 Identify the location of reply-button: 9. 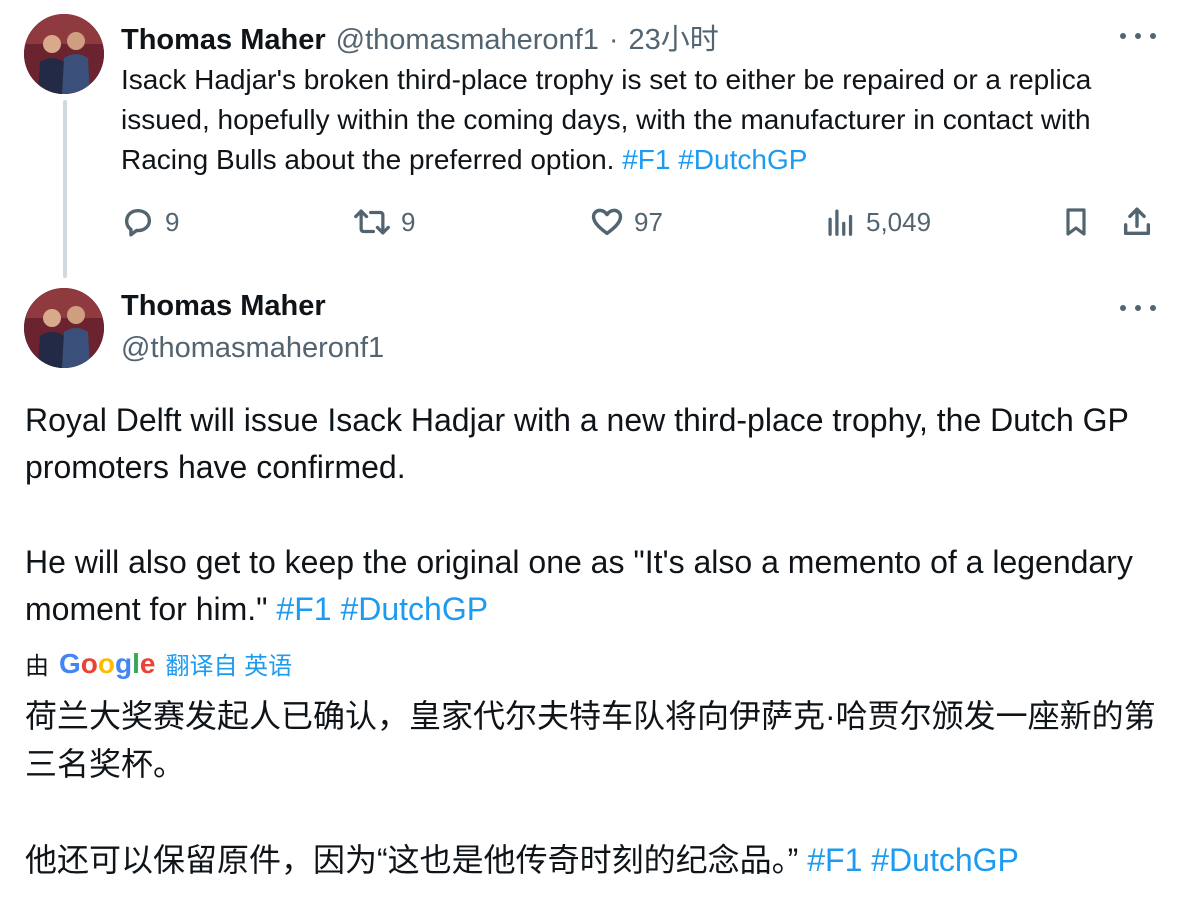
(150, 222).